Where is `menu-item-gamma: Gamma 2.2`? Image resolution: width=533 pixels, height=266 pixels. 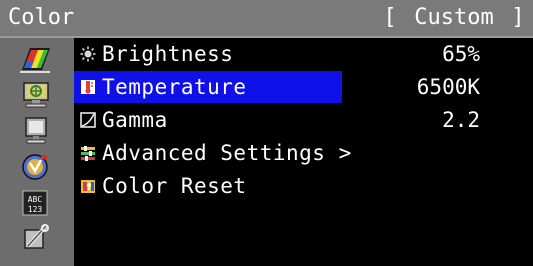 menu-item-gamma: Gamma 2.2 is located at coordinates (303, 120).